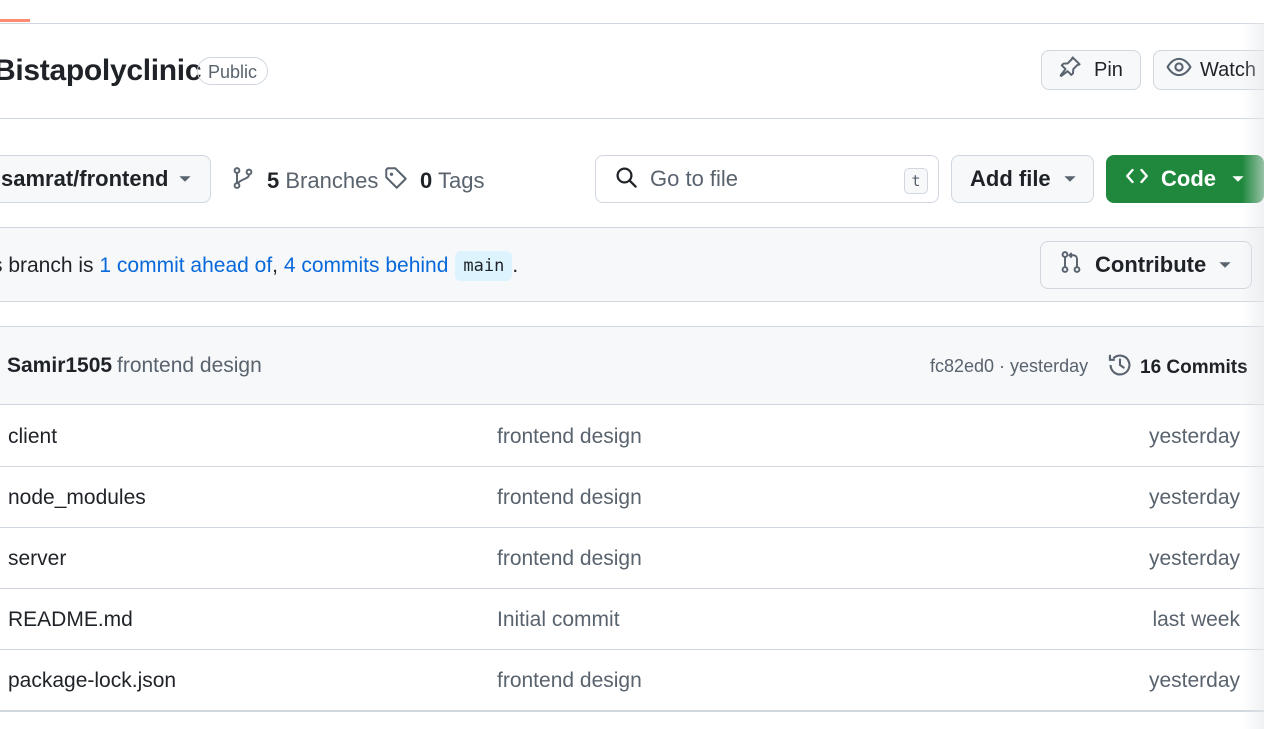 This screenshot has height=729, width=1264. What do you see at coordinates (396, 181) in the screenshot?
I see `tag-icon` at bounding box center [396, 181].